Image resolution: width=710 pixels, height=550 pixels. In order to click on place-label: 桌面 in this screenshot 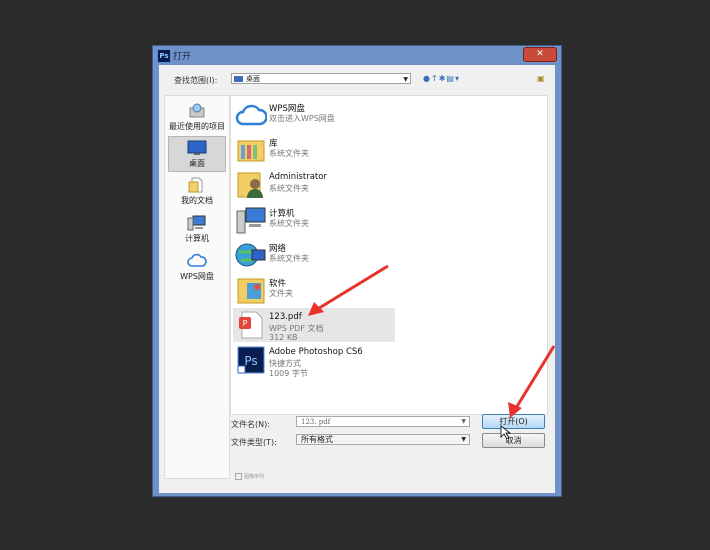, I will do `click(197, 163)`.